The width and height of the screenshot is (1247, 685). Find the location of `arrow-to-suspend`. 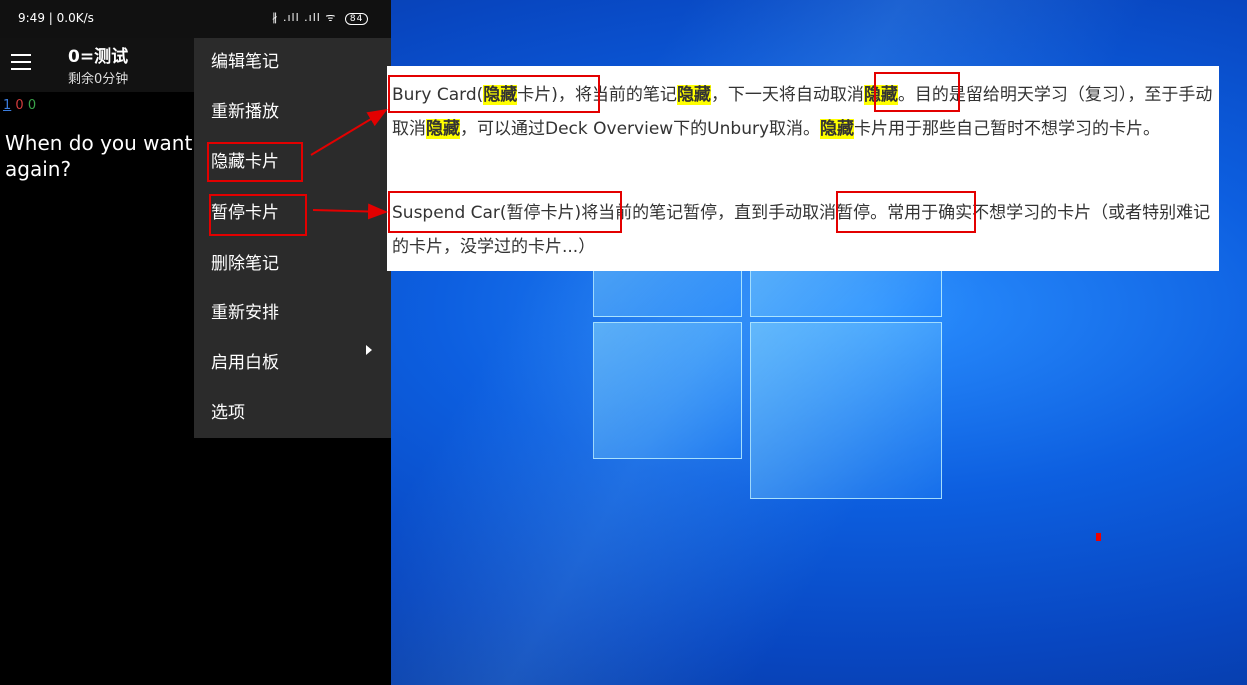

arrow-to-suspend is located at coordinates (350, 211).